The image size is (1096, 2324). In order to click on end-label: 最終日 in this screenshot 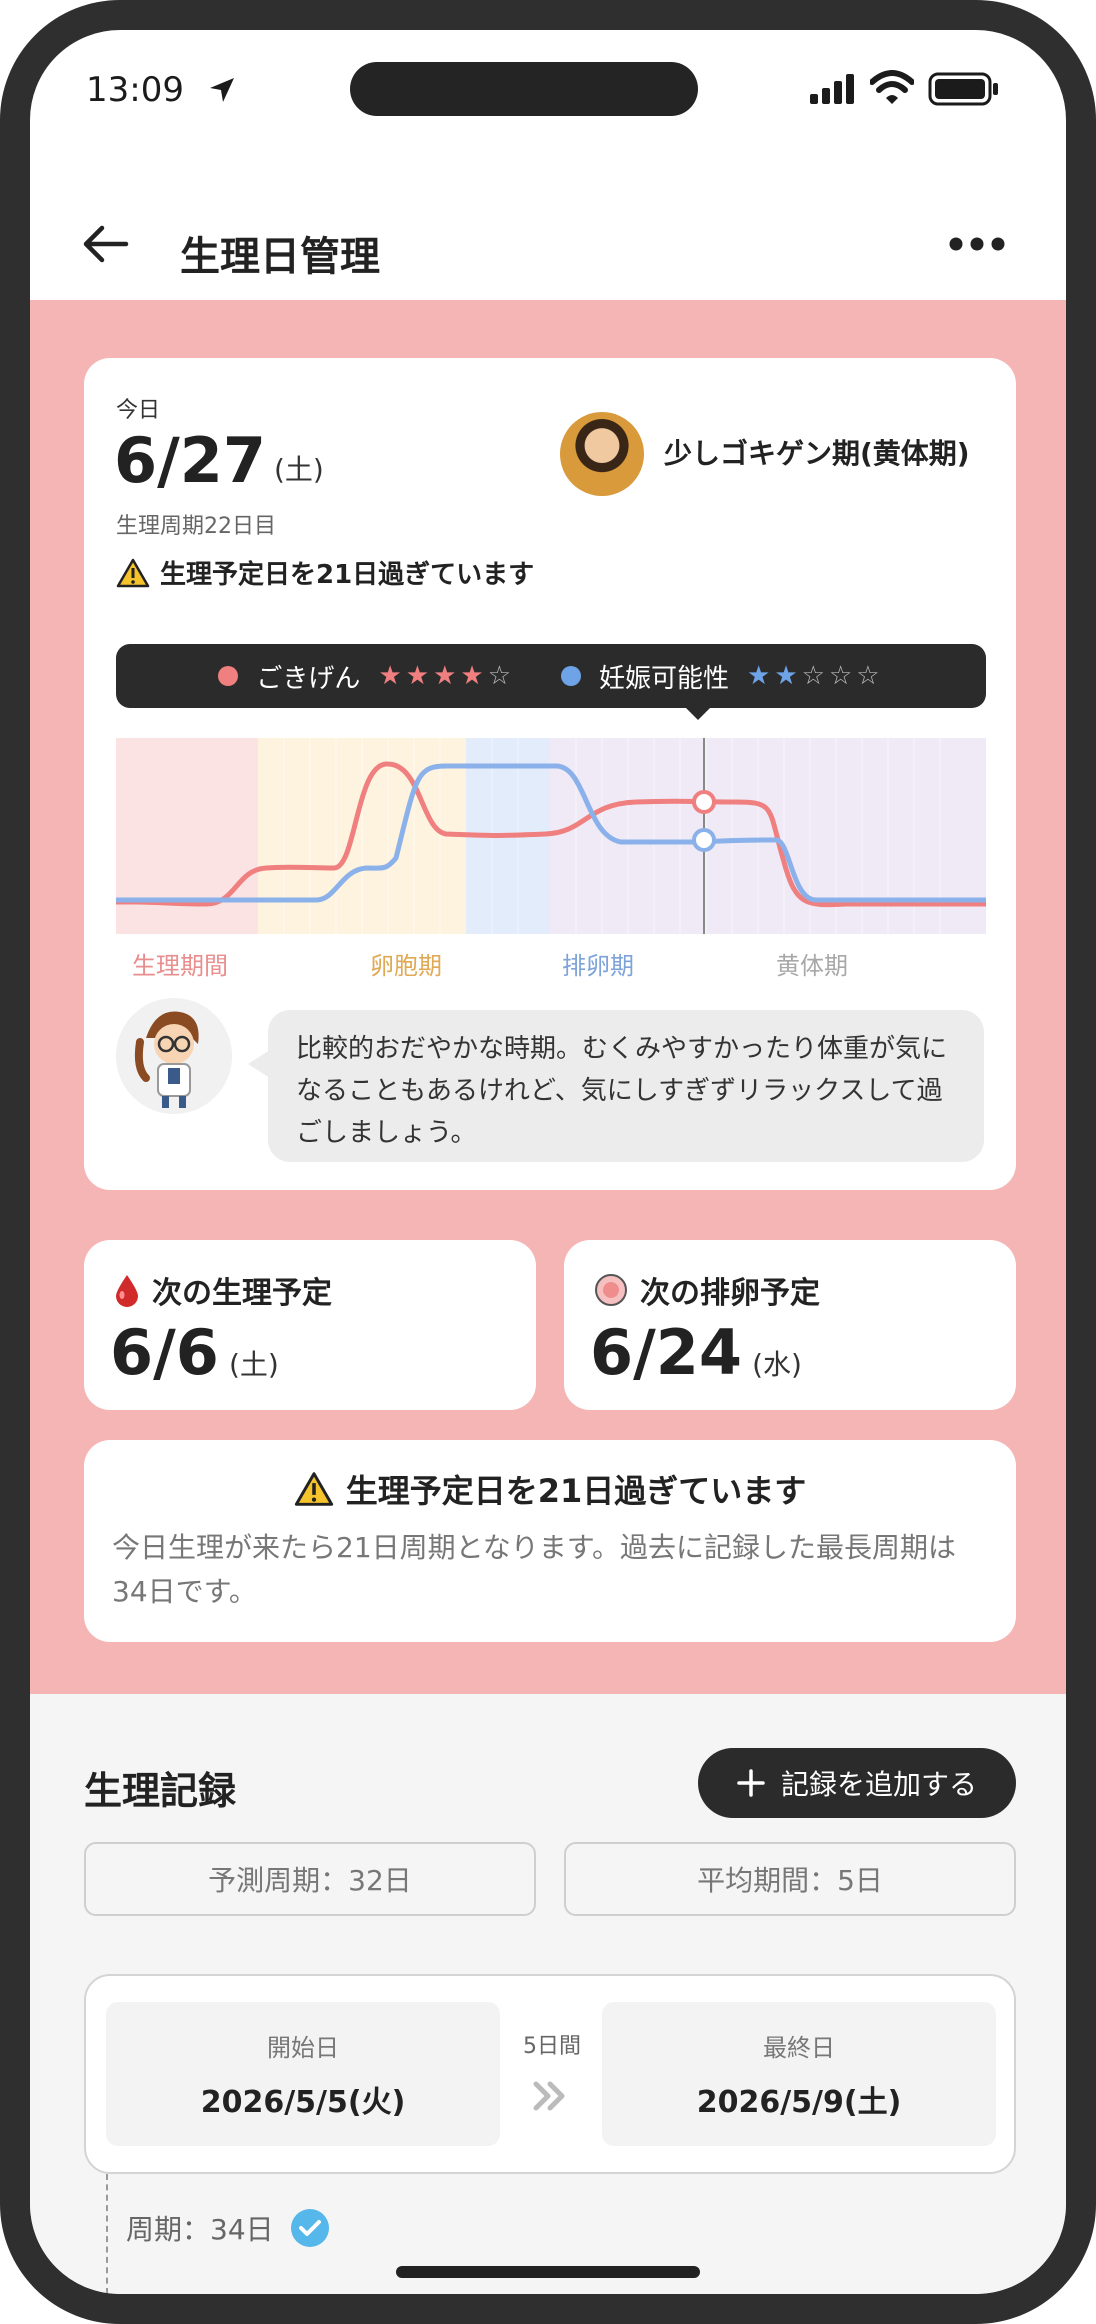, I will do `click(799, 2048)`.